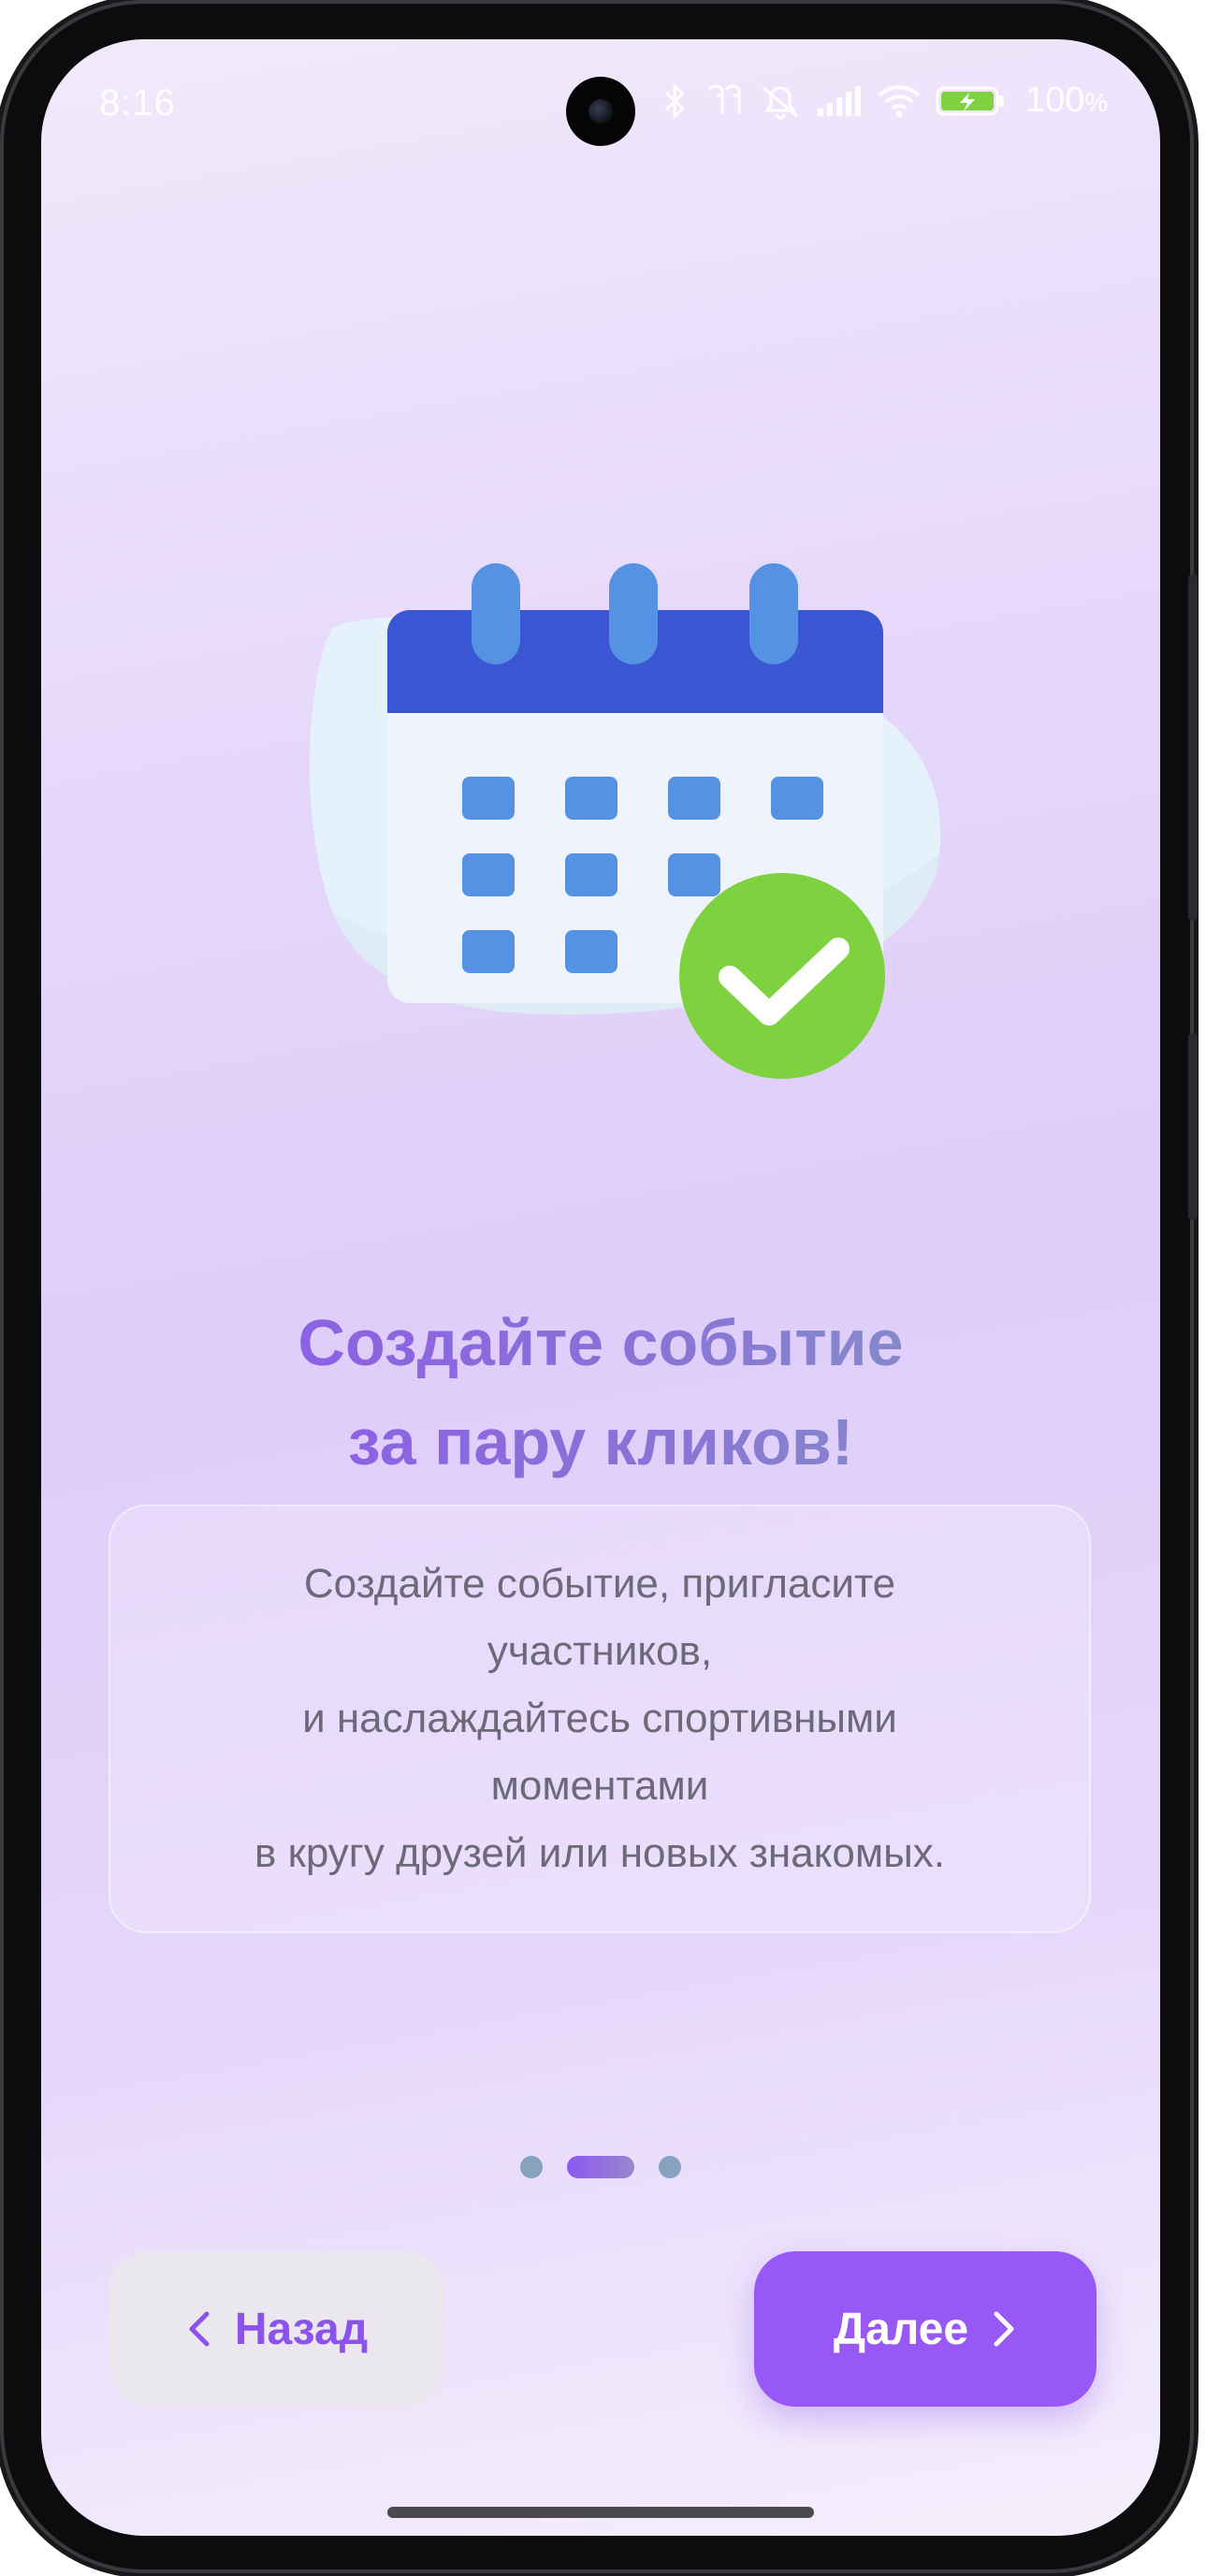 The width and height of the screenshot is (1206, 2576). Describe the element at coordinates (600, 1441) in the screenshot. I see `title-line-2: за пару кликов!` at that location.